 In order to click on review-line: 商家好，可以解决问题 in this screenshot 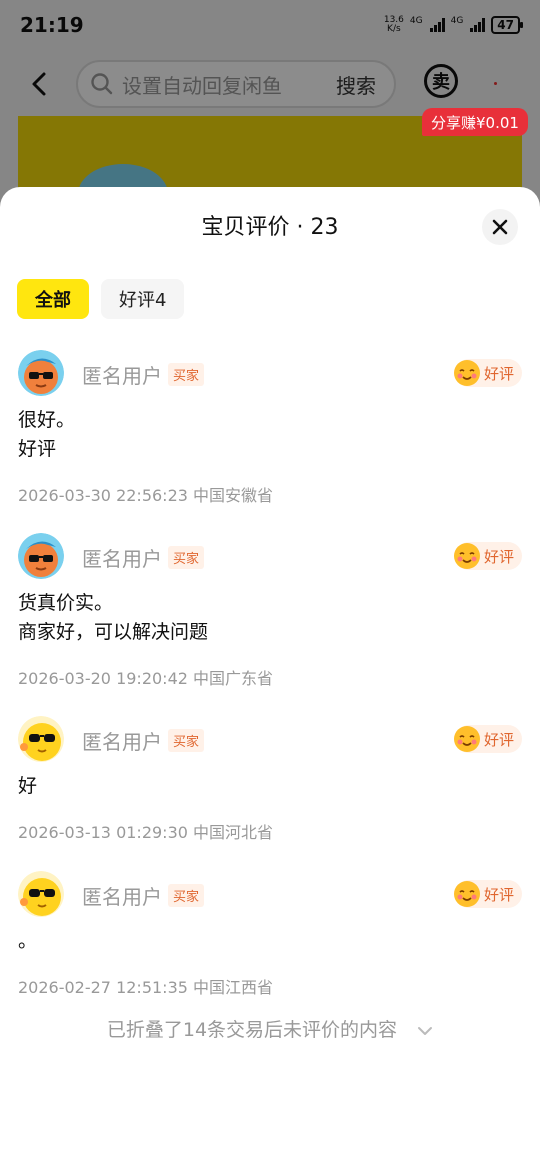, I will do `click(113, 632)`.